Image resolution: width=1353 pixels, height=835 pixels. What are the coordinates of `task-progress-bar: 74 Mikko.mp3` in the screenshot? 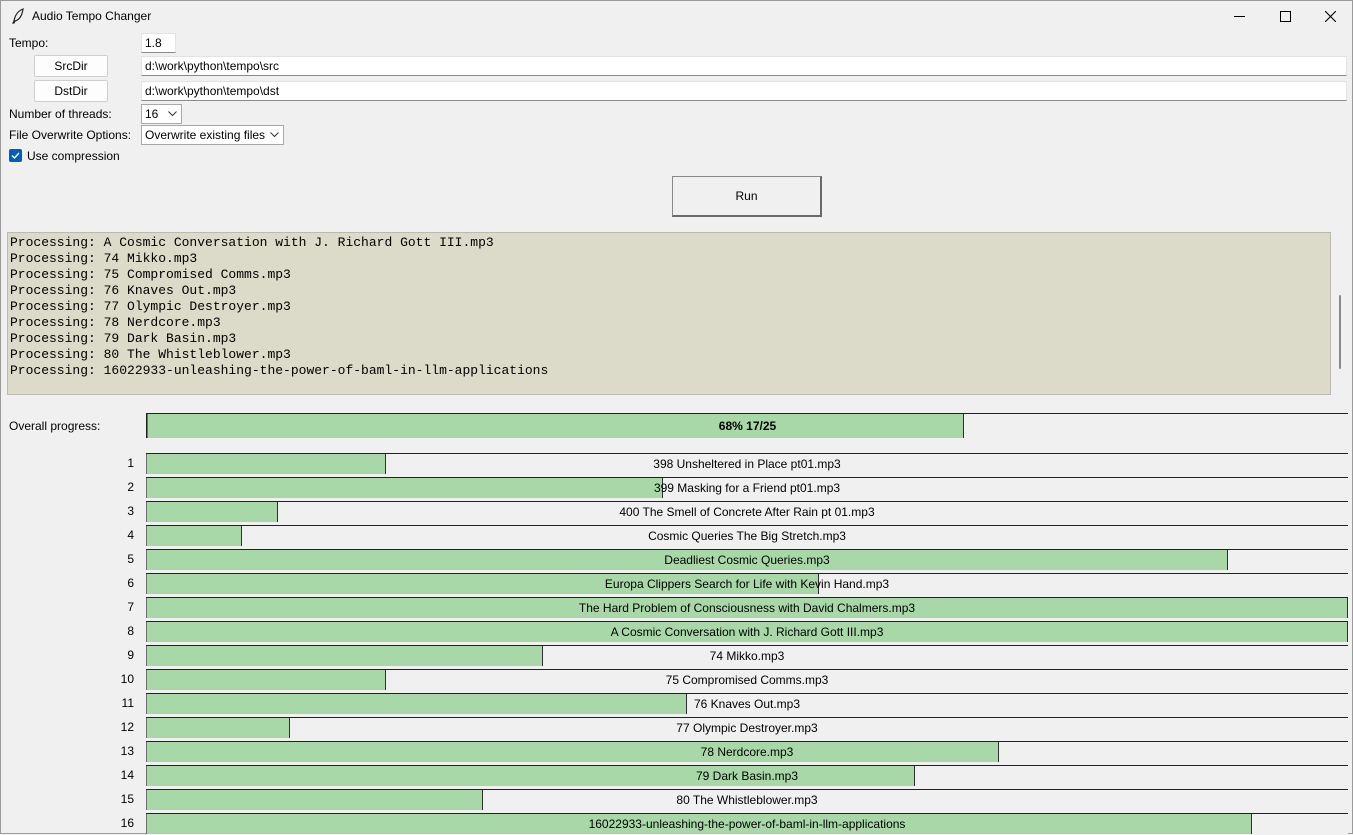 It's located at (747, 655).